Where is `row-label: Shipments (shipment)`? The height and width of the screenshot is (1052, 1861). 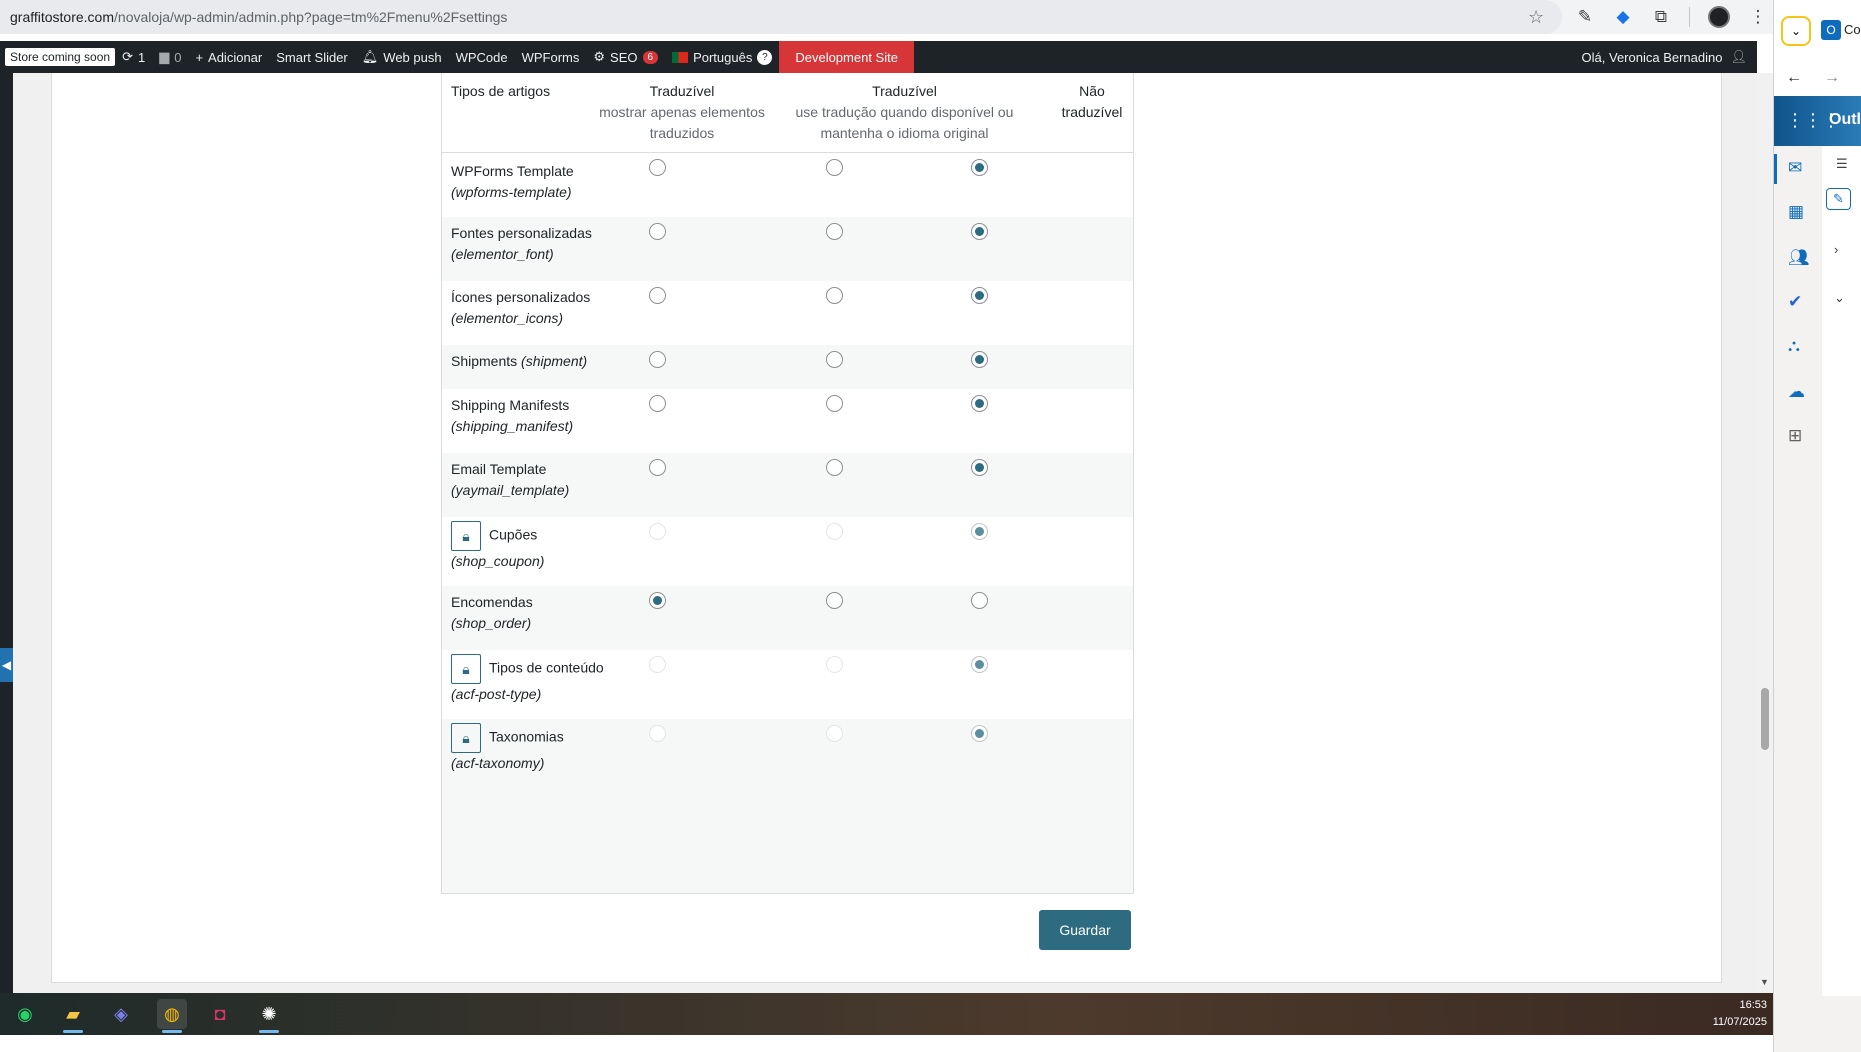
row-label: Shipments (shipment) is located at coordinates (601, 361).